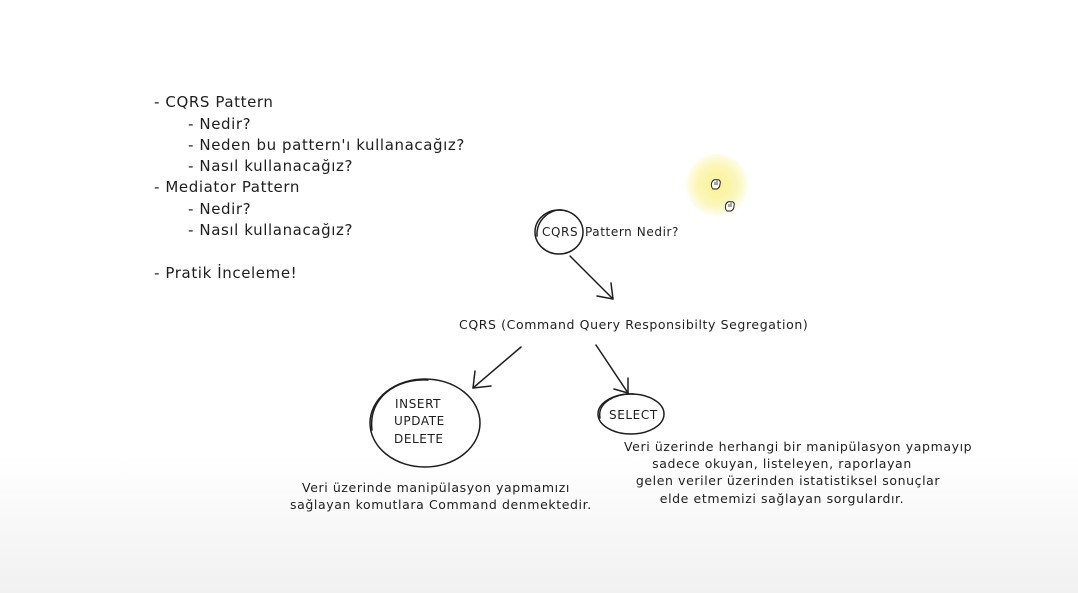  What do you see at coordinates (591, 277) in the screenshot?
I see `arrow-to-definition` at bounding box center [591, 277].